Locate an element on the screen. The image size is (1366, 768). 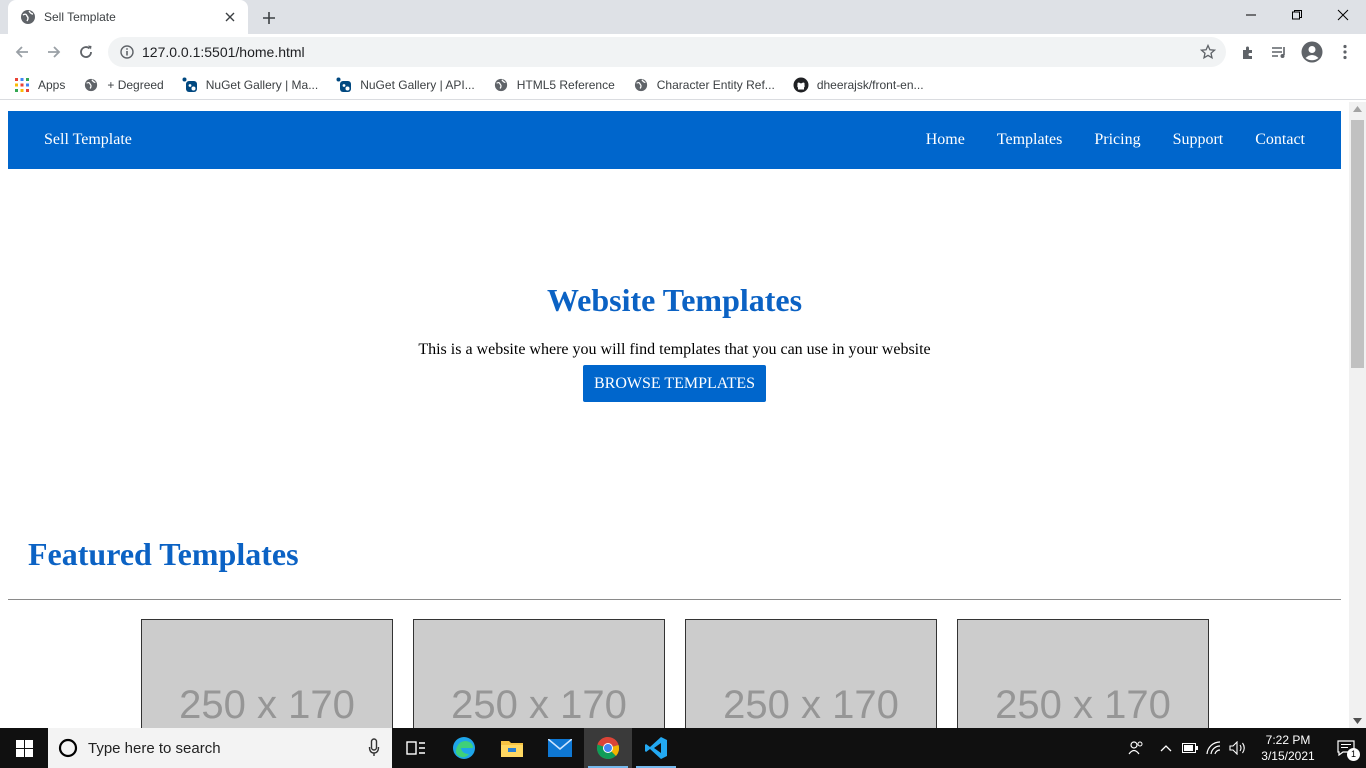
taskbar-search: Type here to search is located at coordinates (220, 748).